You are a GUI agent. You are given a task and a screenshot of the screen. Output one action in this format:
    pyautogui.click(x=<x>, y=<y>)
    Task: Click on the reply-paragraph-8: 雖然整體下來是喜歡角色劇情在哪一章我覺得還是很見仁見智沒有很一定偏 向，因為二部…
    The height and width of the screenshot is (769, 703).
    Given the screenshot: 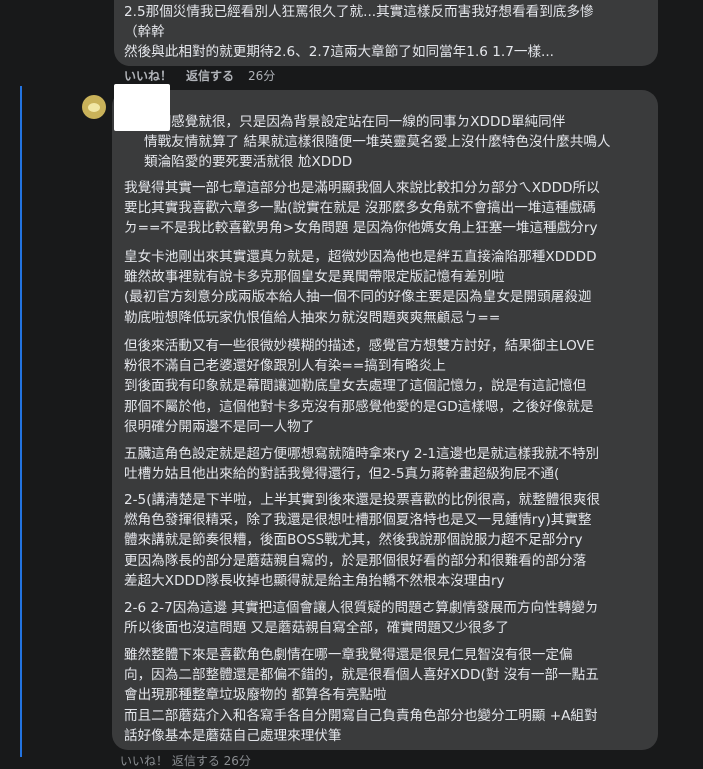 What is the action you would take?
    pyautogui.click(x=361, y=695)
    